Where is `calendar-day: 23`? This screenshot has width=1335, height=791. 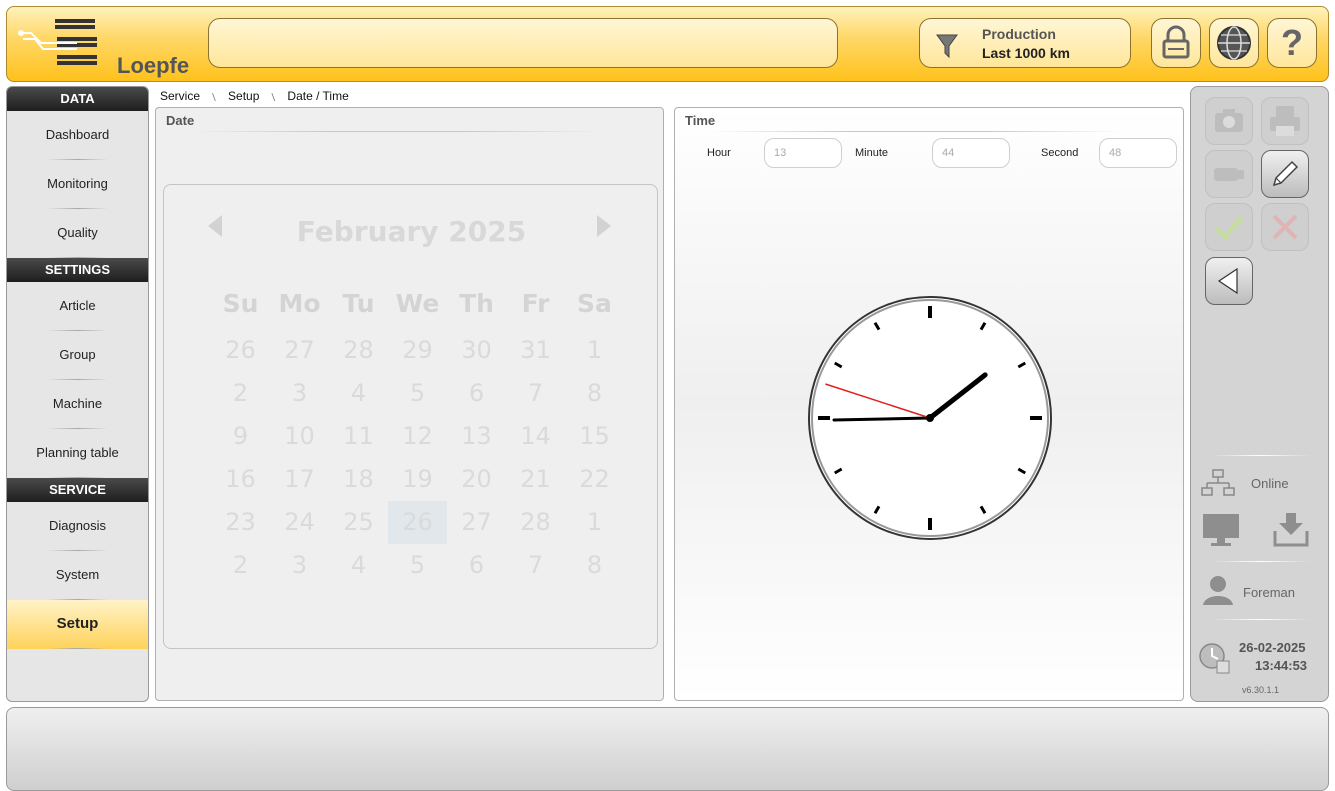
calendar-day: 23 is located at coordinates (240, 522).